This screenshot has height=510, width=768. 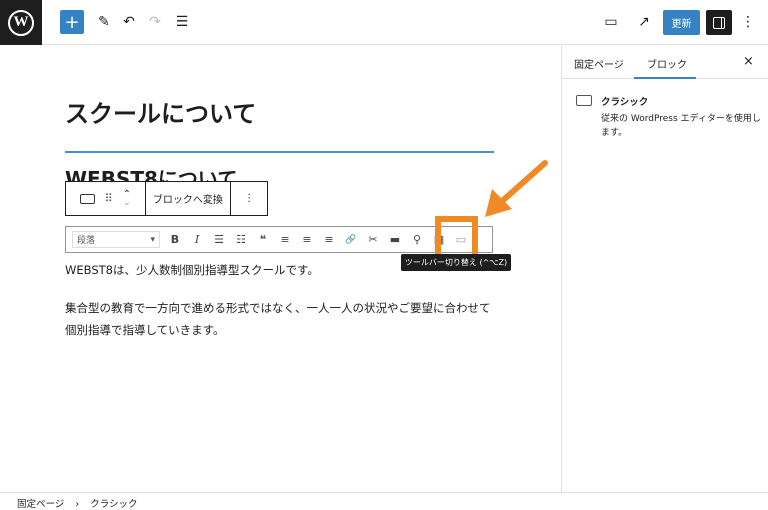 I want to click on add-block-button: +, so click(x=72, y=22).